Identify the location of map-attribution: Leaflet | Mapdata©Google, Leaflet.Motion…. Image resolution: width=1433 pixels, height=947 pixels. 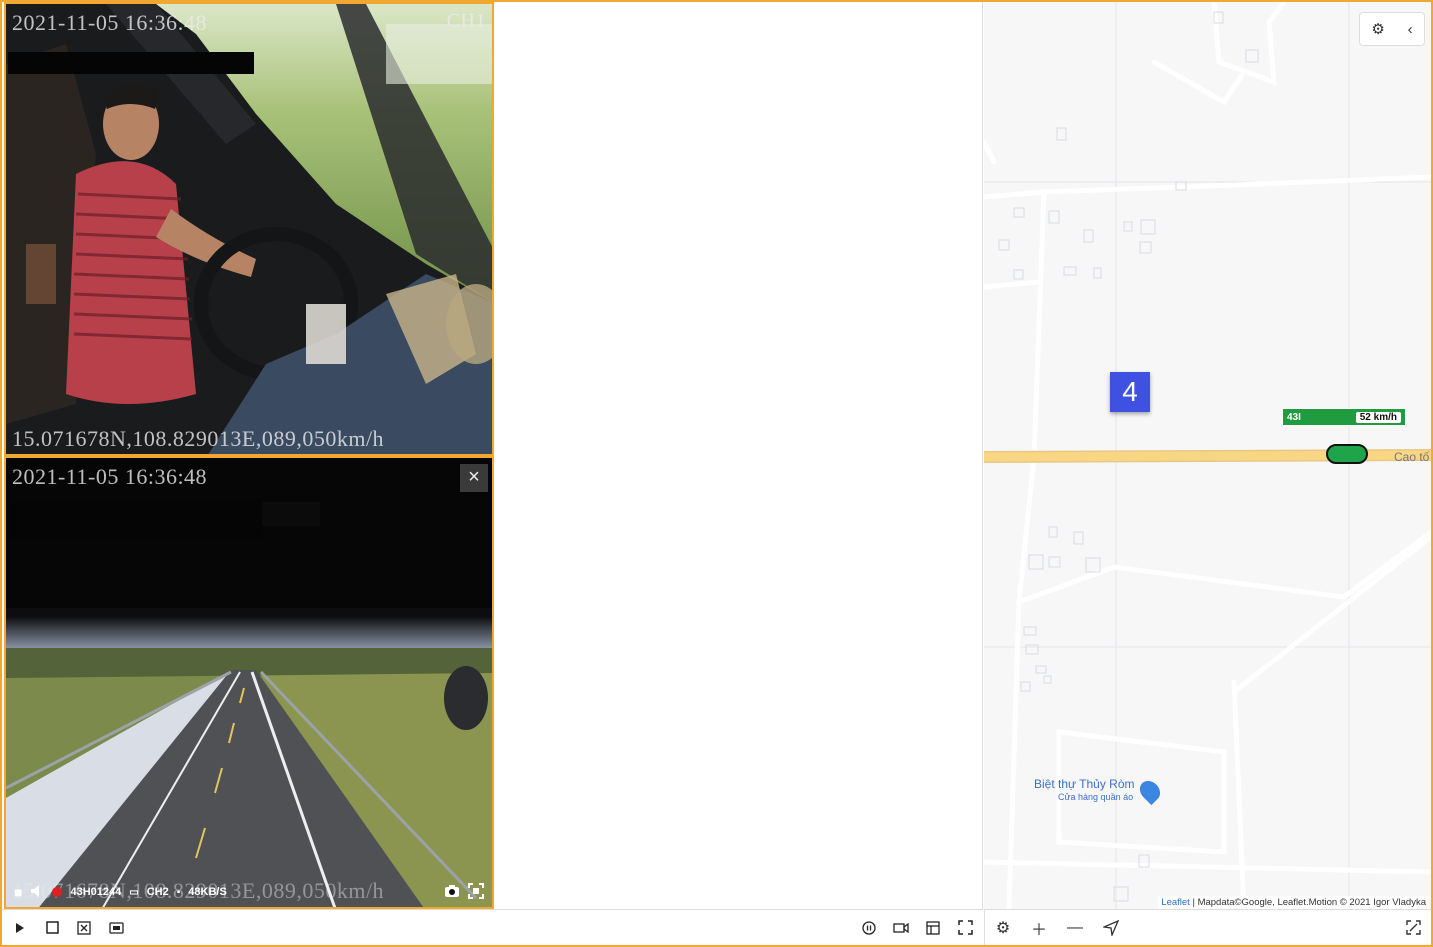
(1293, 902).